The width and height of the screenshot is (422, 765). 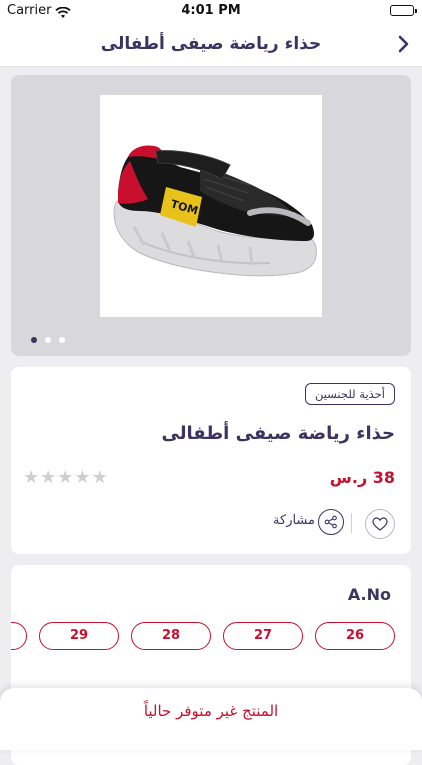 I want to click on share-icon, so click(x=330, y=522).